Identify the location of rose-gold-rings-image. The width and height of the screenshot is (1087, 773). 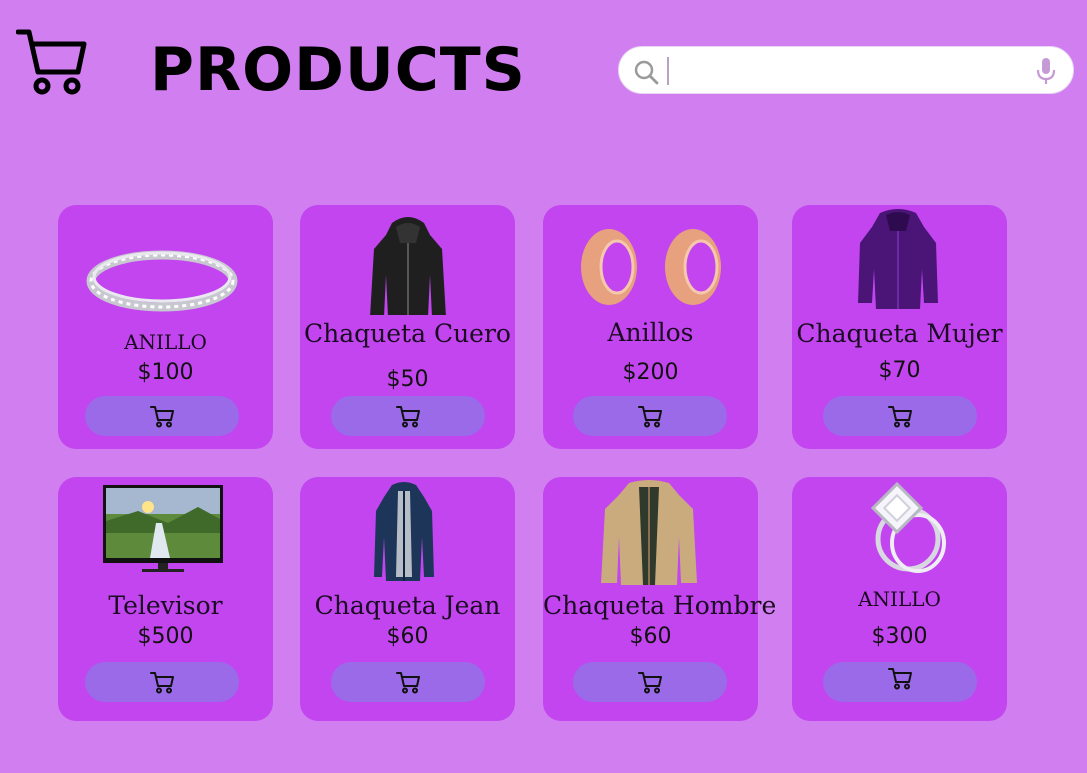
(651, 267).